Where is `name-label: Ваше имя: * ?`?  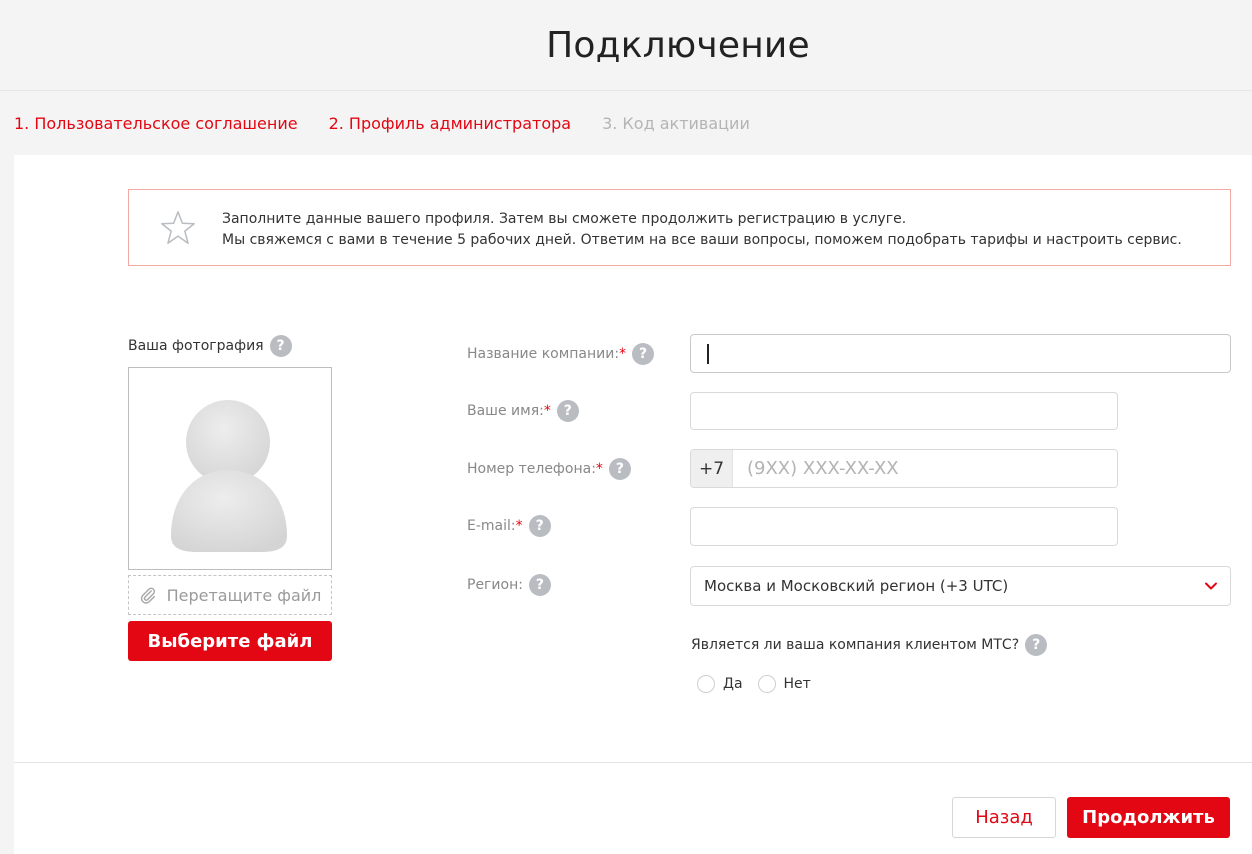
name-label: Ваше имя: * ? is located at coordinates (523, 411).